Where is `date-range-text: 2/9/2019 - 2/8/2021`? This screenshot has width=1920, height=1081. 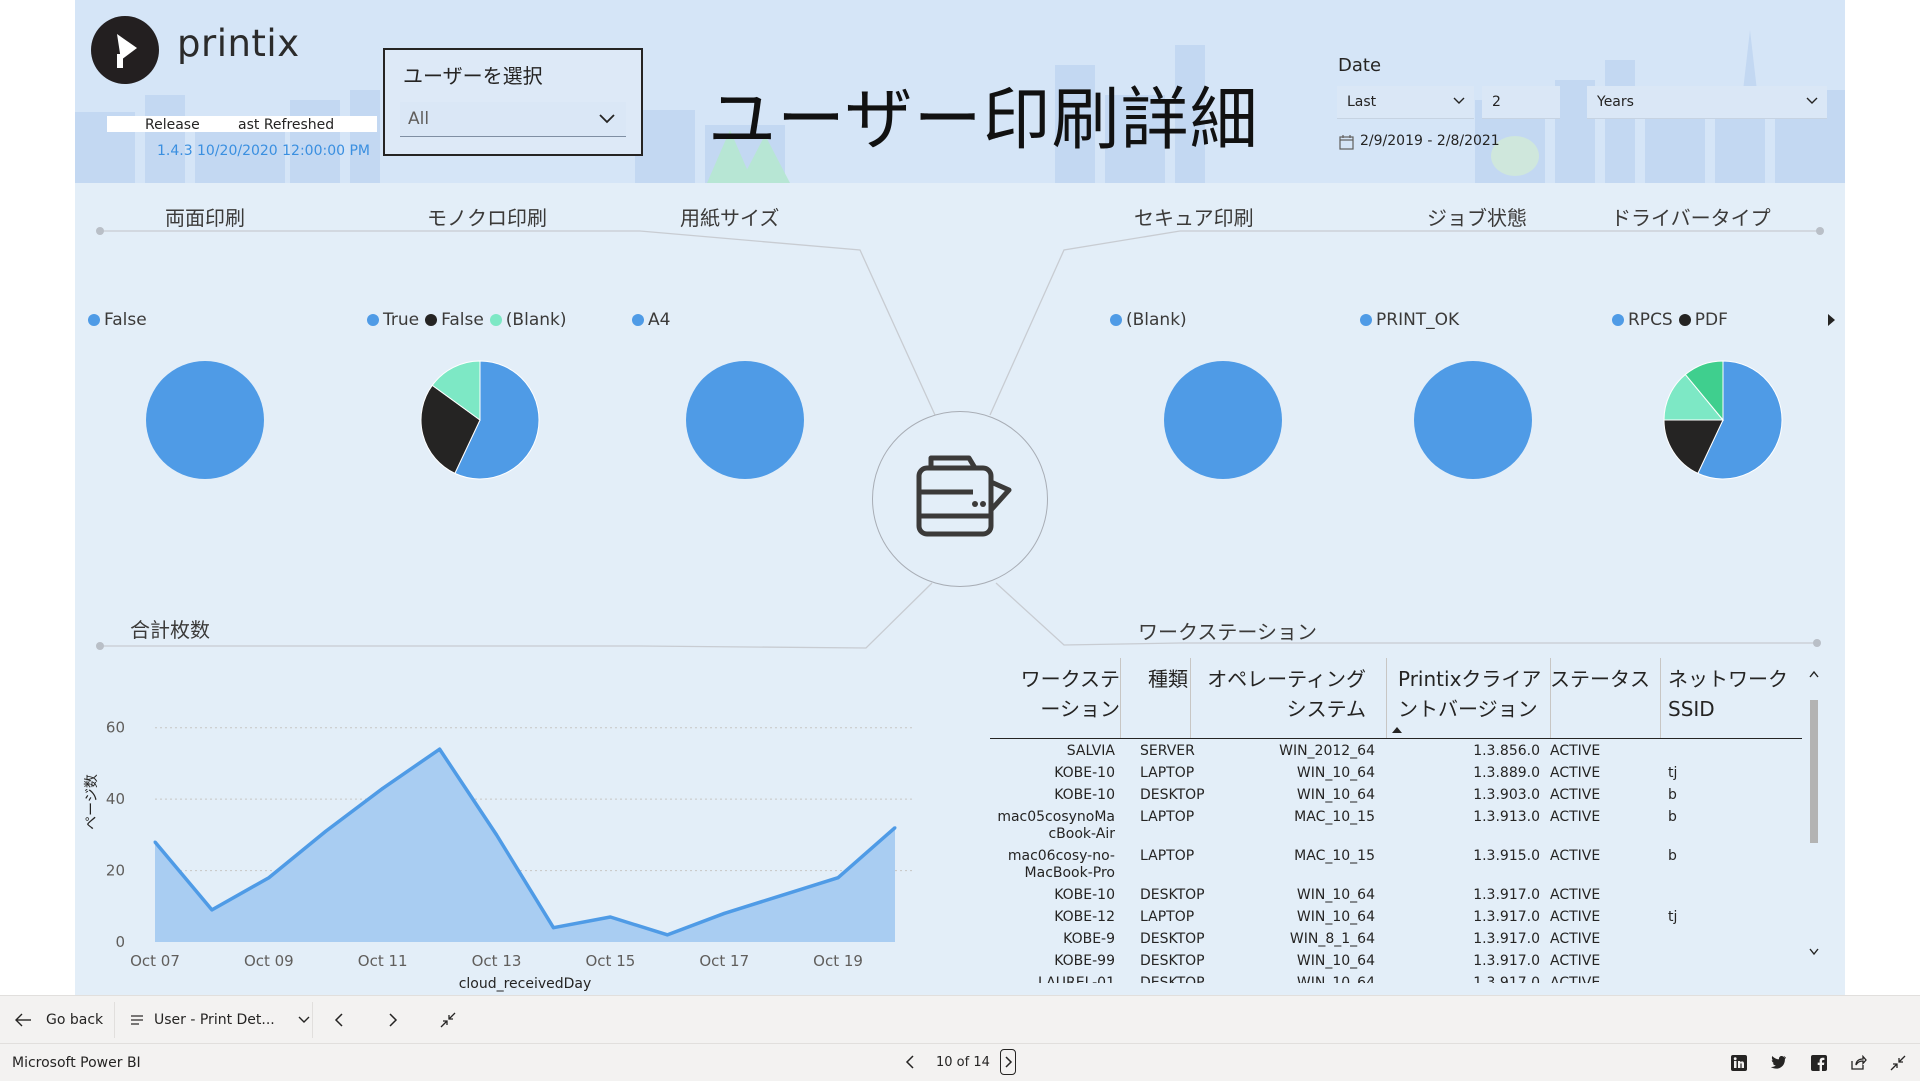 date-range-text: 2/9/2019 - 2/8/2021 is located at coordinates (1430, 141).